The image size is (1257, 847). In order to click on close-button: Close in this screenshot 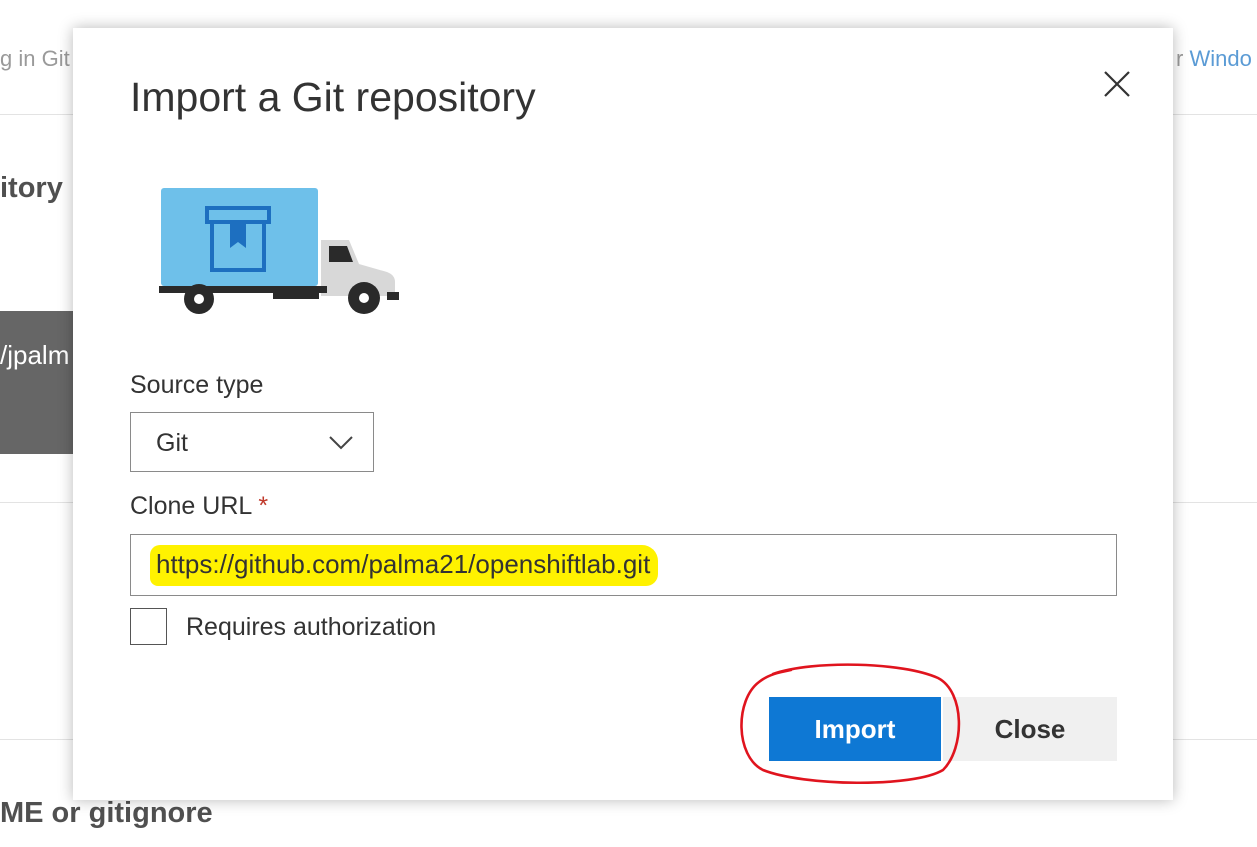, I will do `click(1030, 729)`.